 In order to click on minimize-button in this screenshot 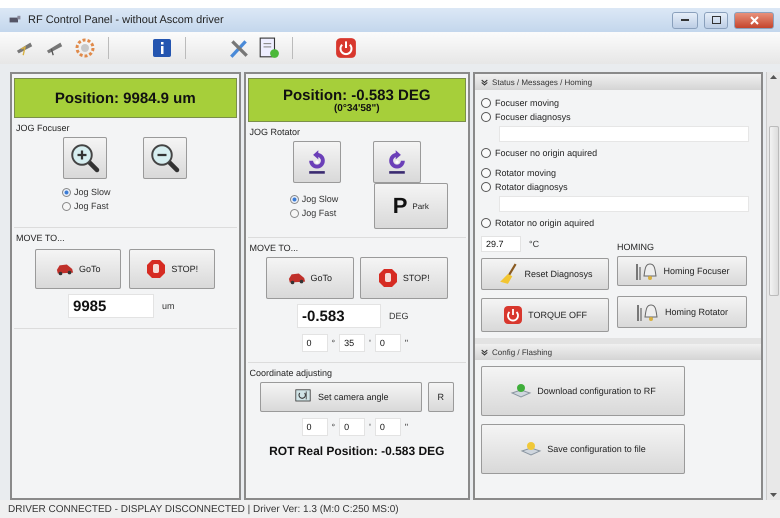, I will do `click(685, 20)`.